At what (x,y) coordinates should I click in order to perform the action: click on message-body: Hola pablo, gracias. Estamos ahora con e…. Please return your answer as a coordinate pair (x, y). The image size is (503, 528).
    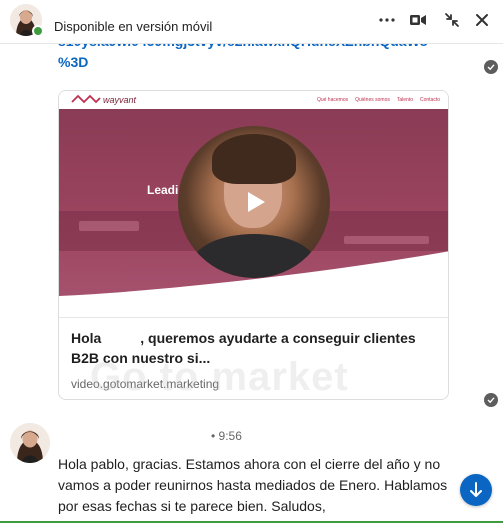
    Looking at the image, I should click on (253, 485).